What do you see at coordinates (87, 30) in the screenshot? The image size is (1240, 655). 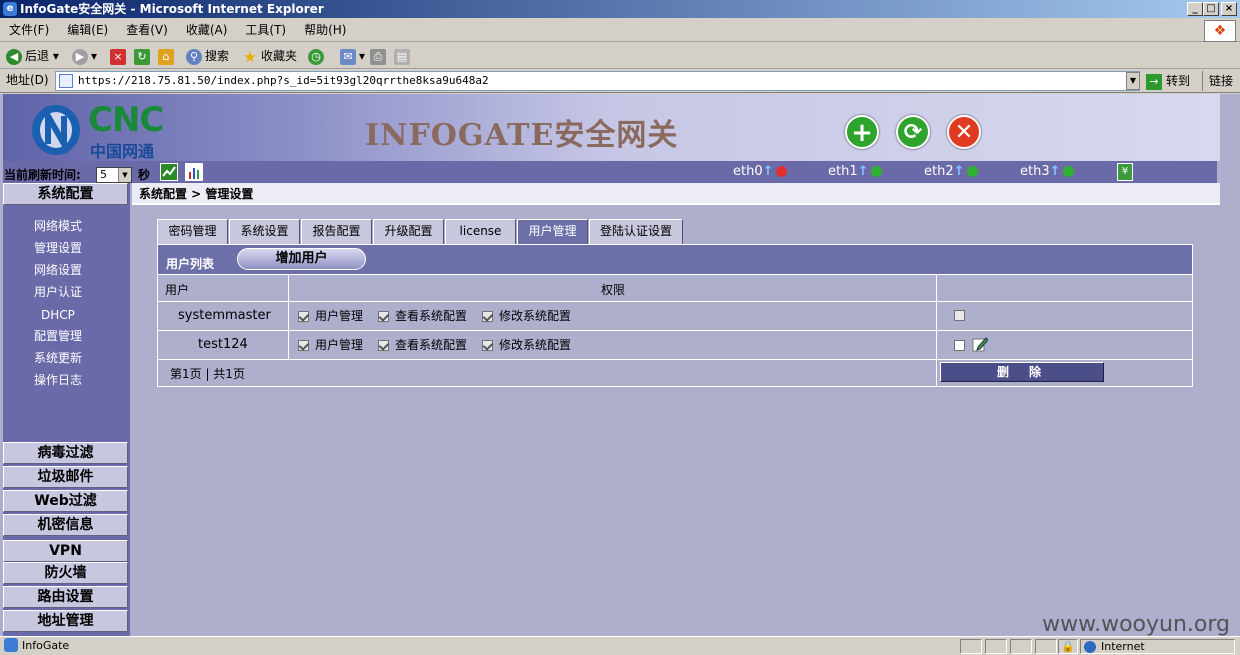 I see `menu-edit: 编辑(E)` at bounding box center [87, 30].